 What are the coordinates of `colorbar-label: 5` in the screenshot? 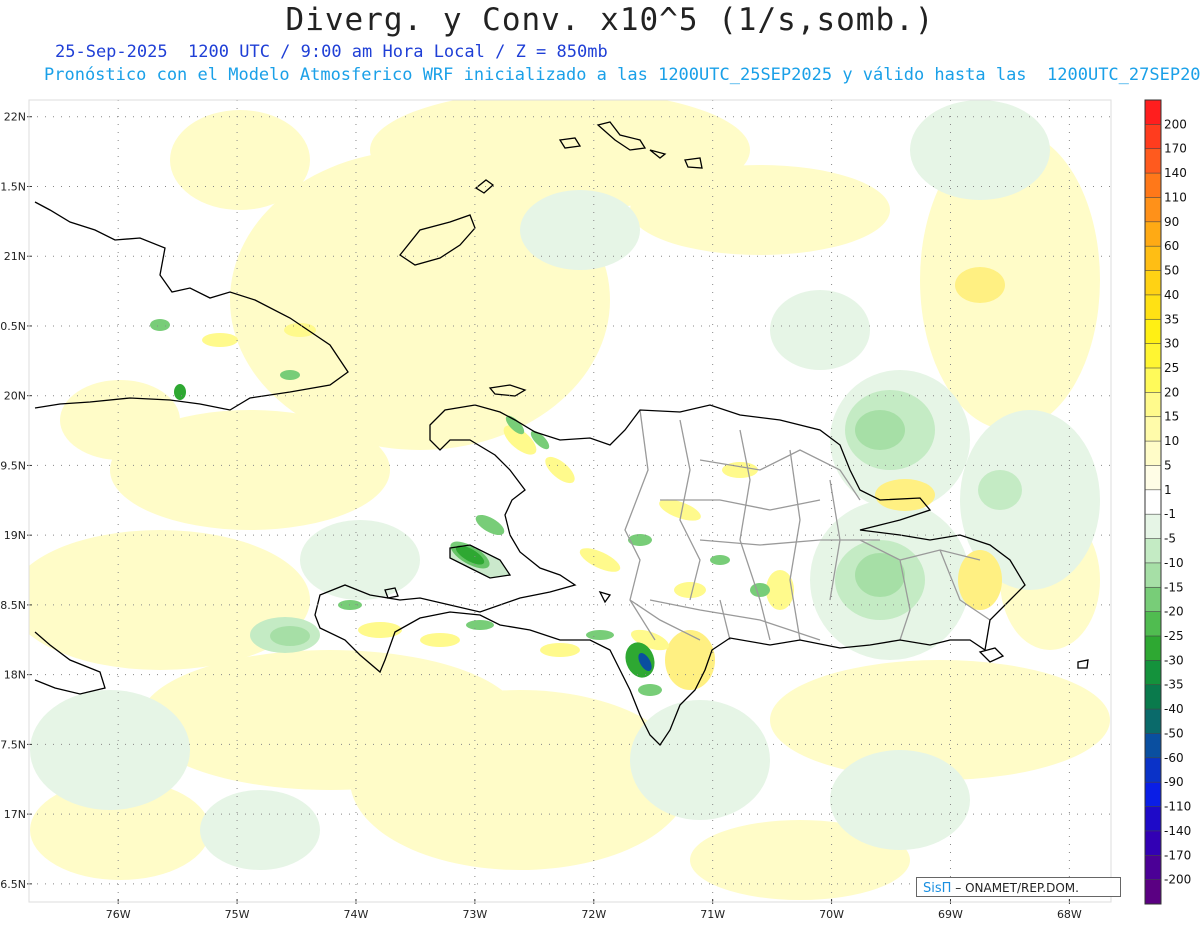 It's located at (1168, 465).